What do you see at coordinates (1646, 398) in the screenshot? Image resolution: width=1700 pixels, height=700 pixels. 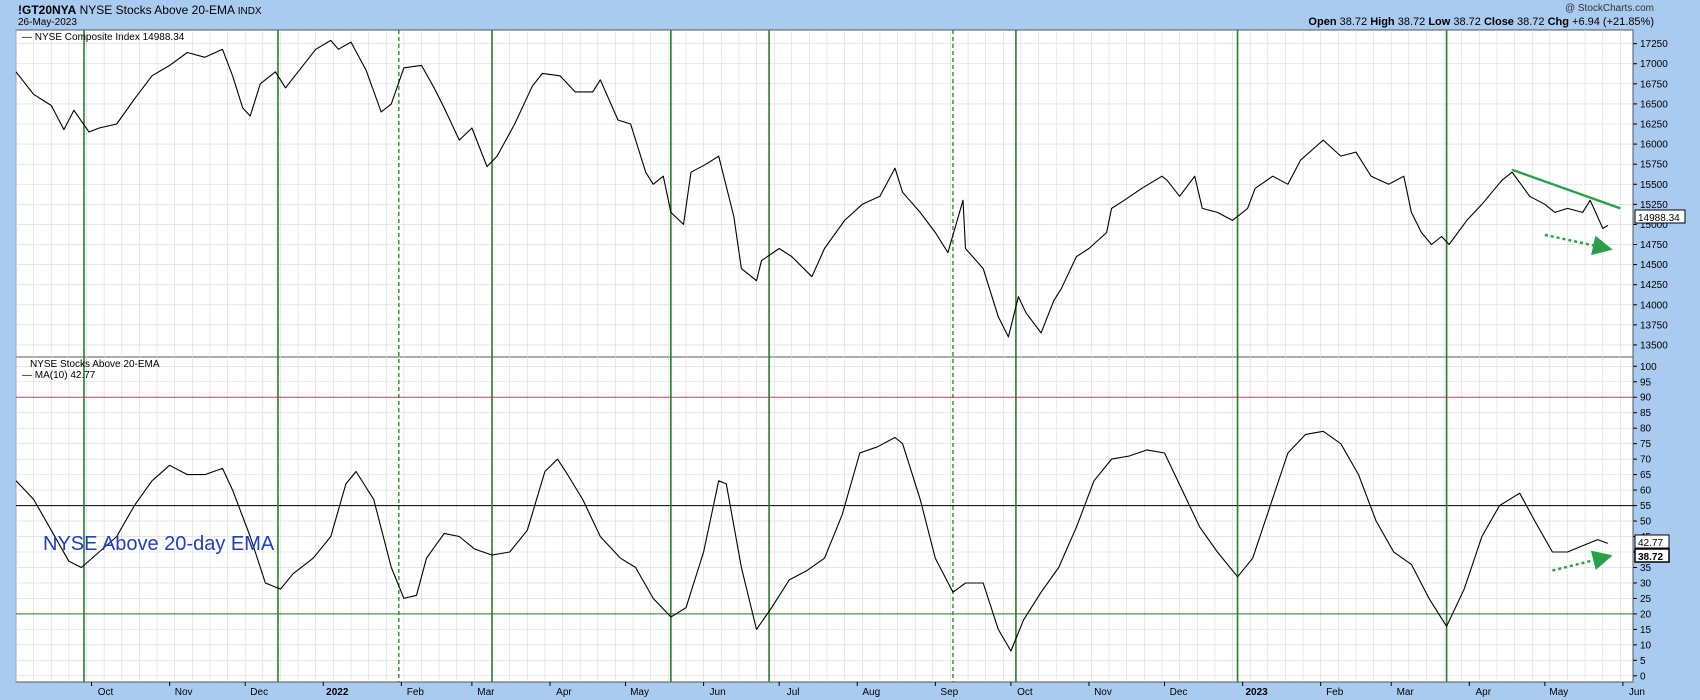 I see `bottom-y-tick-label: 90` at bounding box center [1646, 398].